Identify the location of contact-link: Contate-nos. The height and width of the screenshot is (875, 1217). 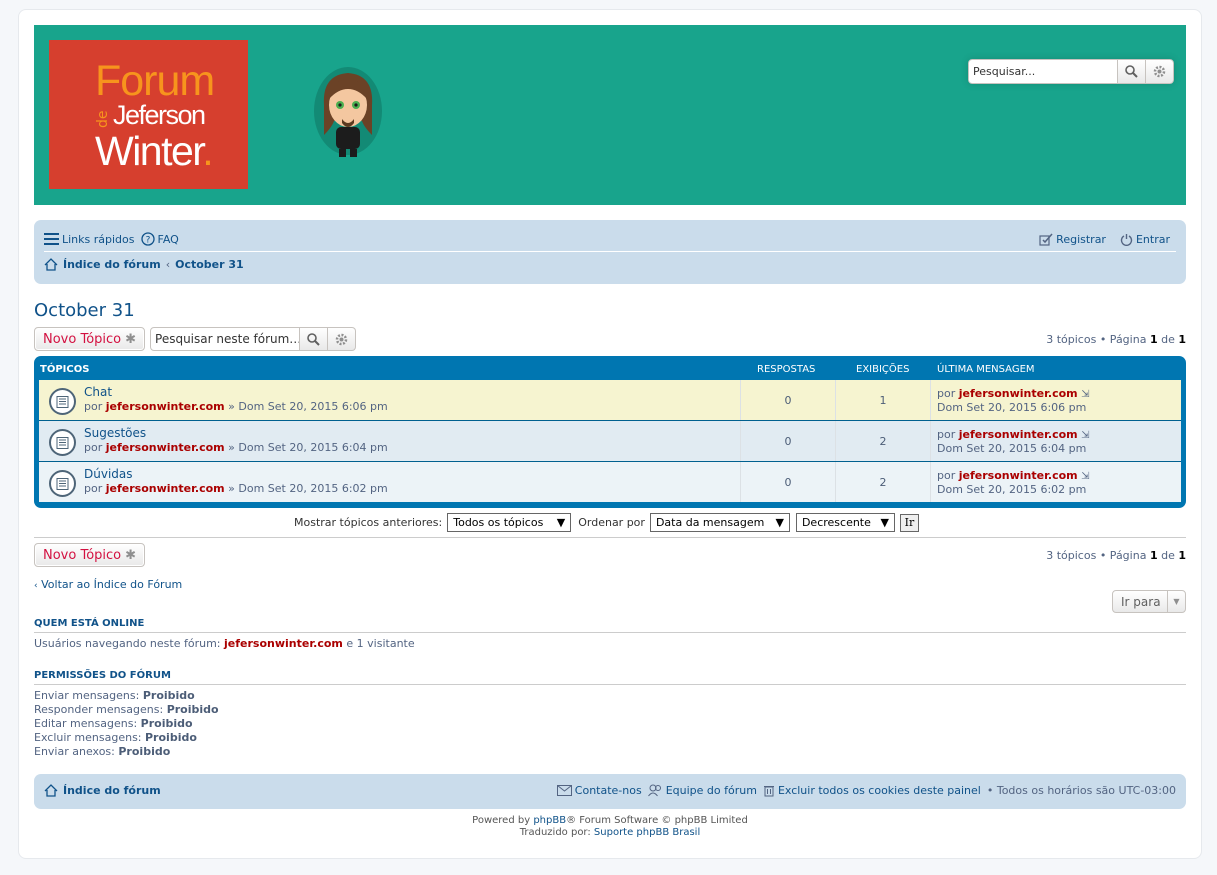
(599, 790).